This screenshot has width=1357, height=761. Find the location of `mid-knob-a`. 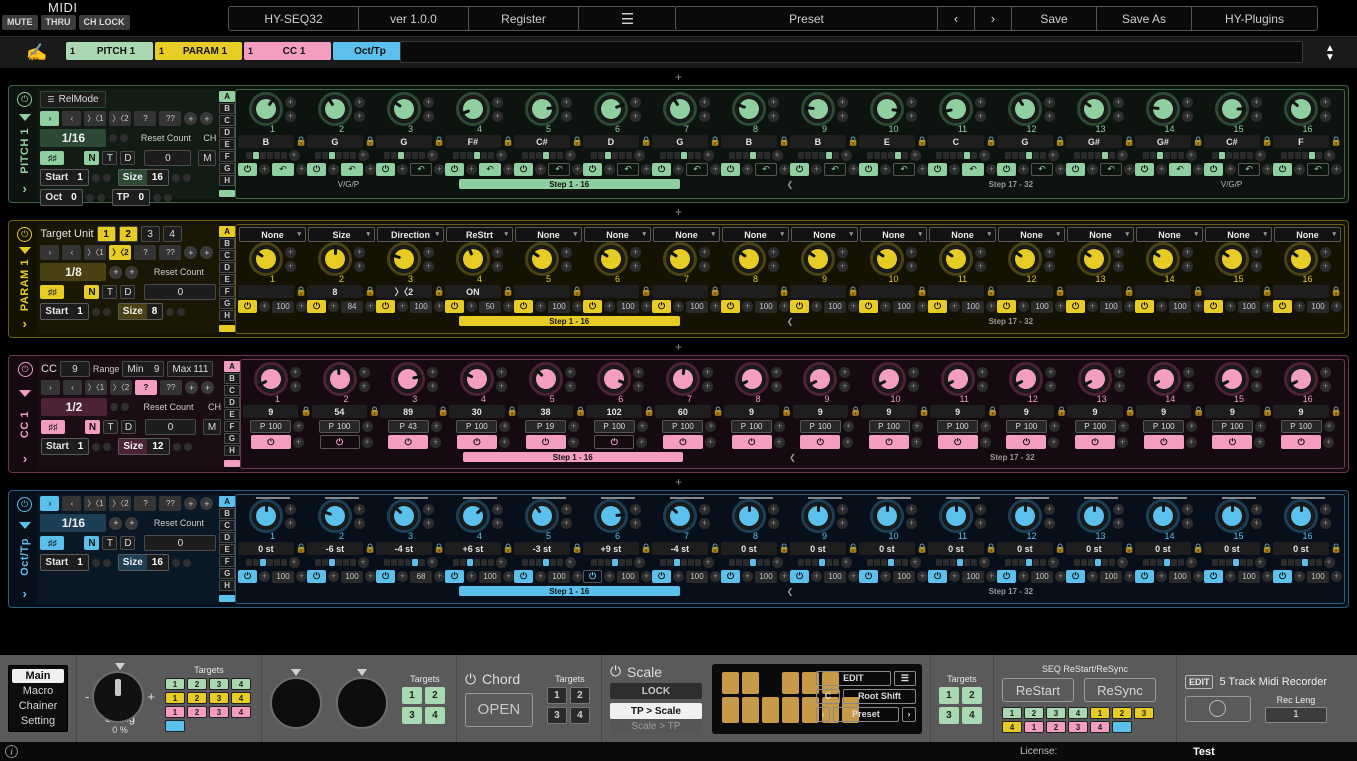

mid-knob-a is located at coordinates (295, 702).